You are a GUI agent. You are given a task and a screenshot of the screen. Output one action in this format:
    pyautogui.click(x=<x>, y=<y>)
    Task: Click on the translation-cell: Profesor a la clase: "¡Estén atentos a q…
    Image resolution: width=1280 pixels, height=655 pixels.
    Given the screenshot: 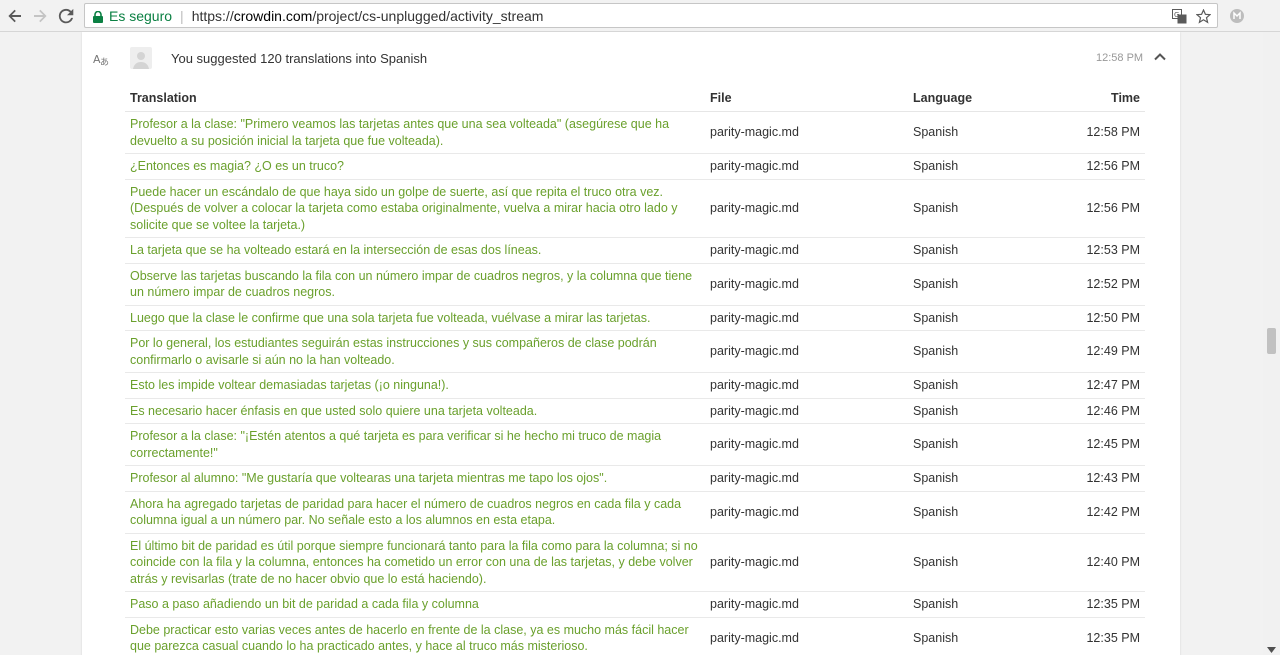 What is the action you would take?
    pyautogui.click(x=415, y=444)
    